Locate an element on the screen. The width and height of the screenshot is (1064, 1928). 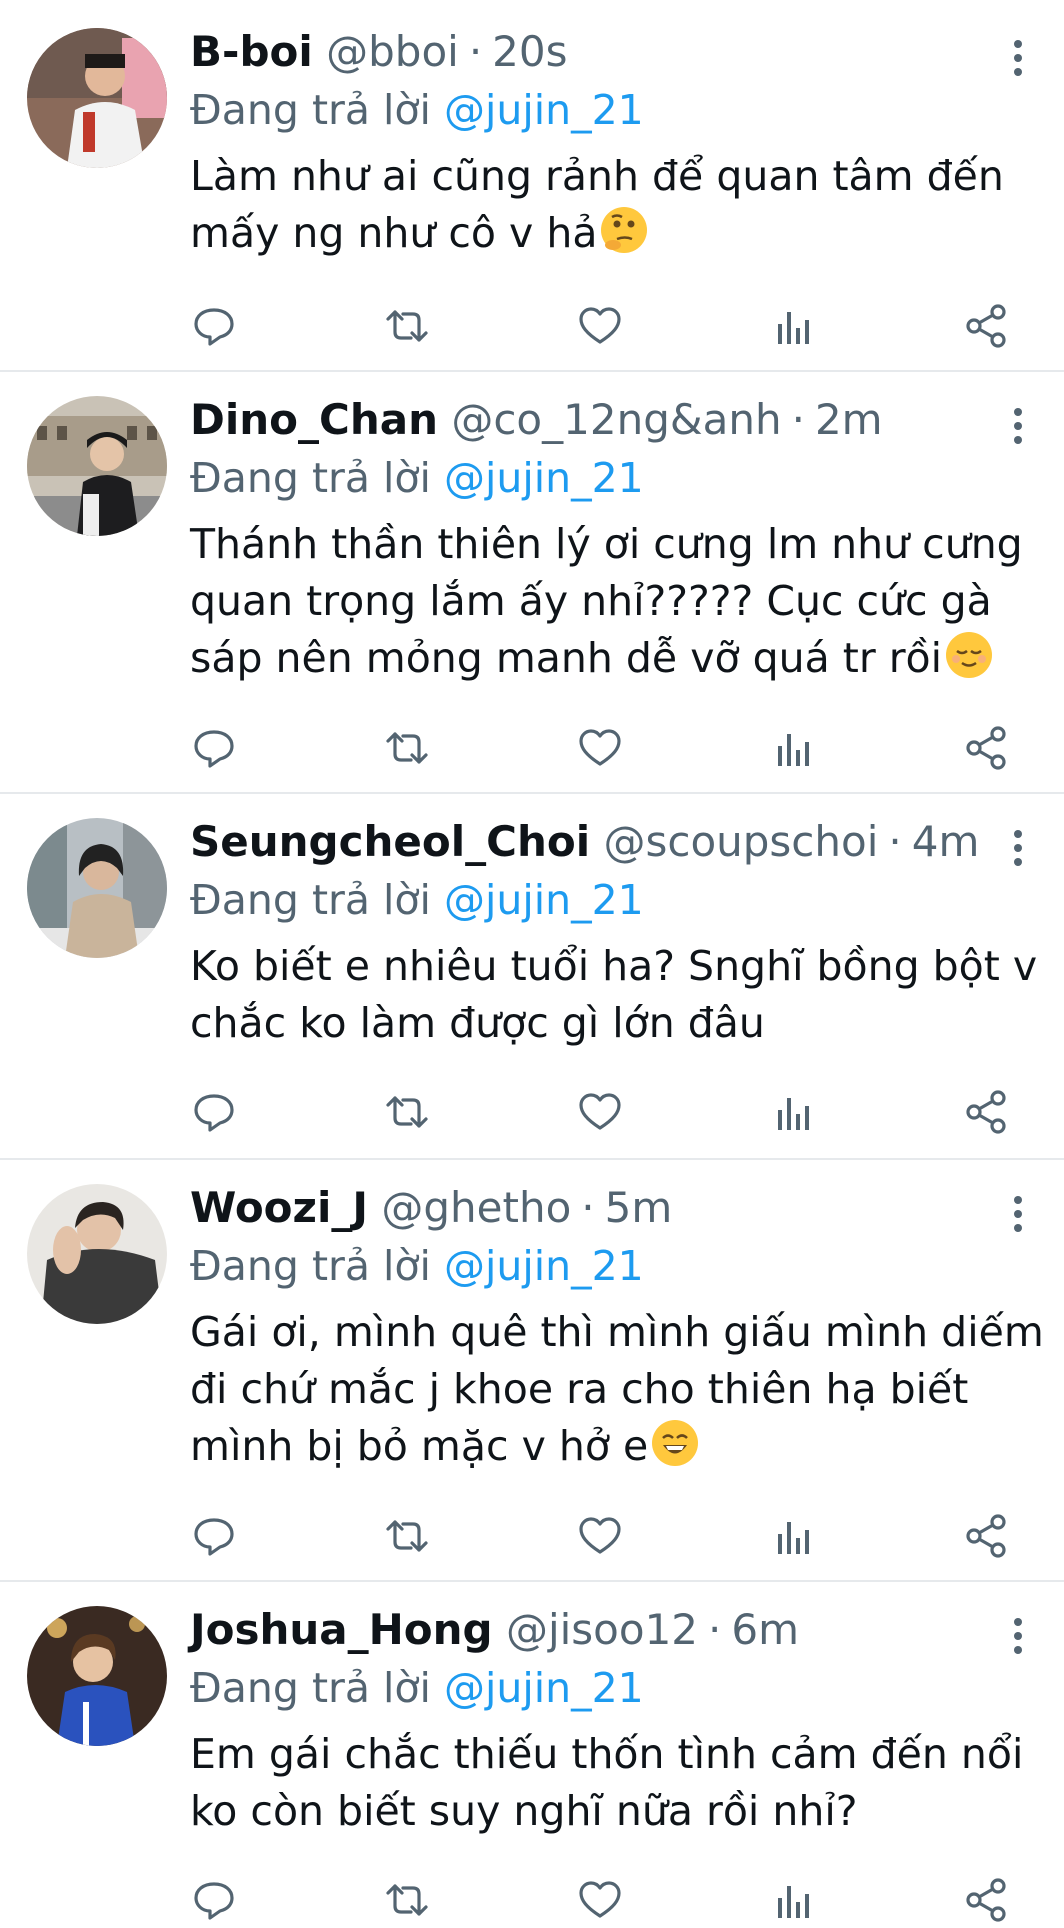
tweet-line: mình bị bỏ mặc v hở e is located at coordinates (419, 1446).